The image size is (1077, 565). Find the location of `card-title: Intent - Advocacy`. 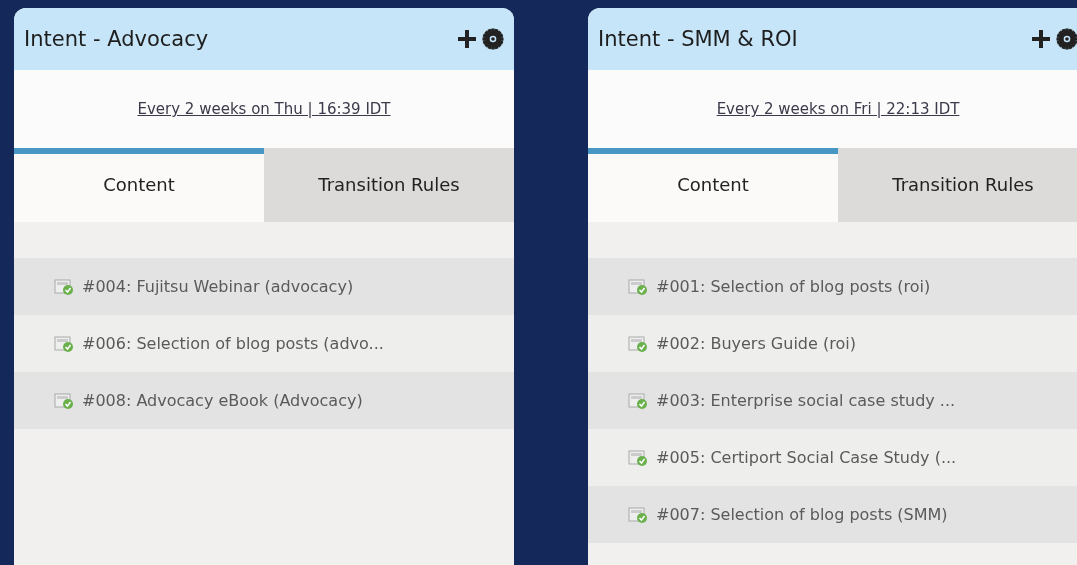

card-title: Intent - Advocacy is located at coordinates (116, 39).